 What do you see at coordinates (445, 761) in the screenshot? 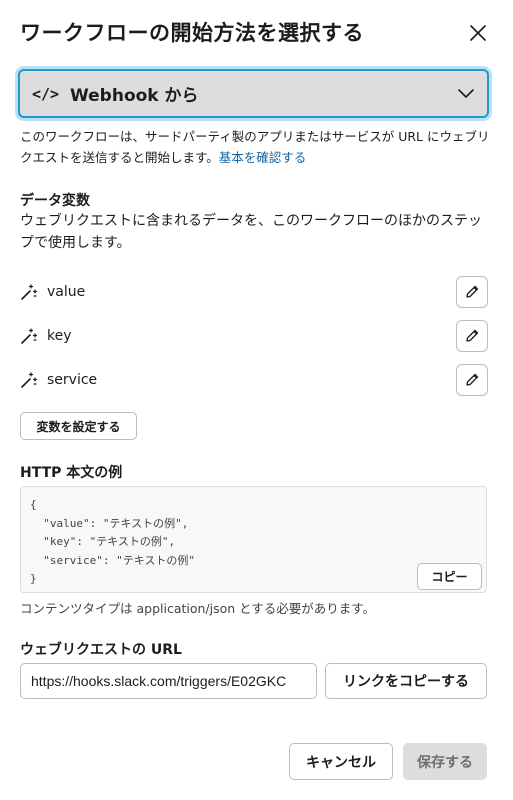
I see `save-button: 保存する` at bounding box center [445, 761].